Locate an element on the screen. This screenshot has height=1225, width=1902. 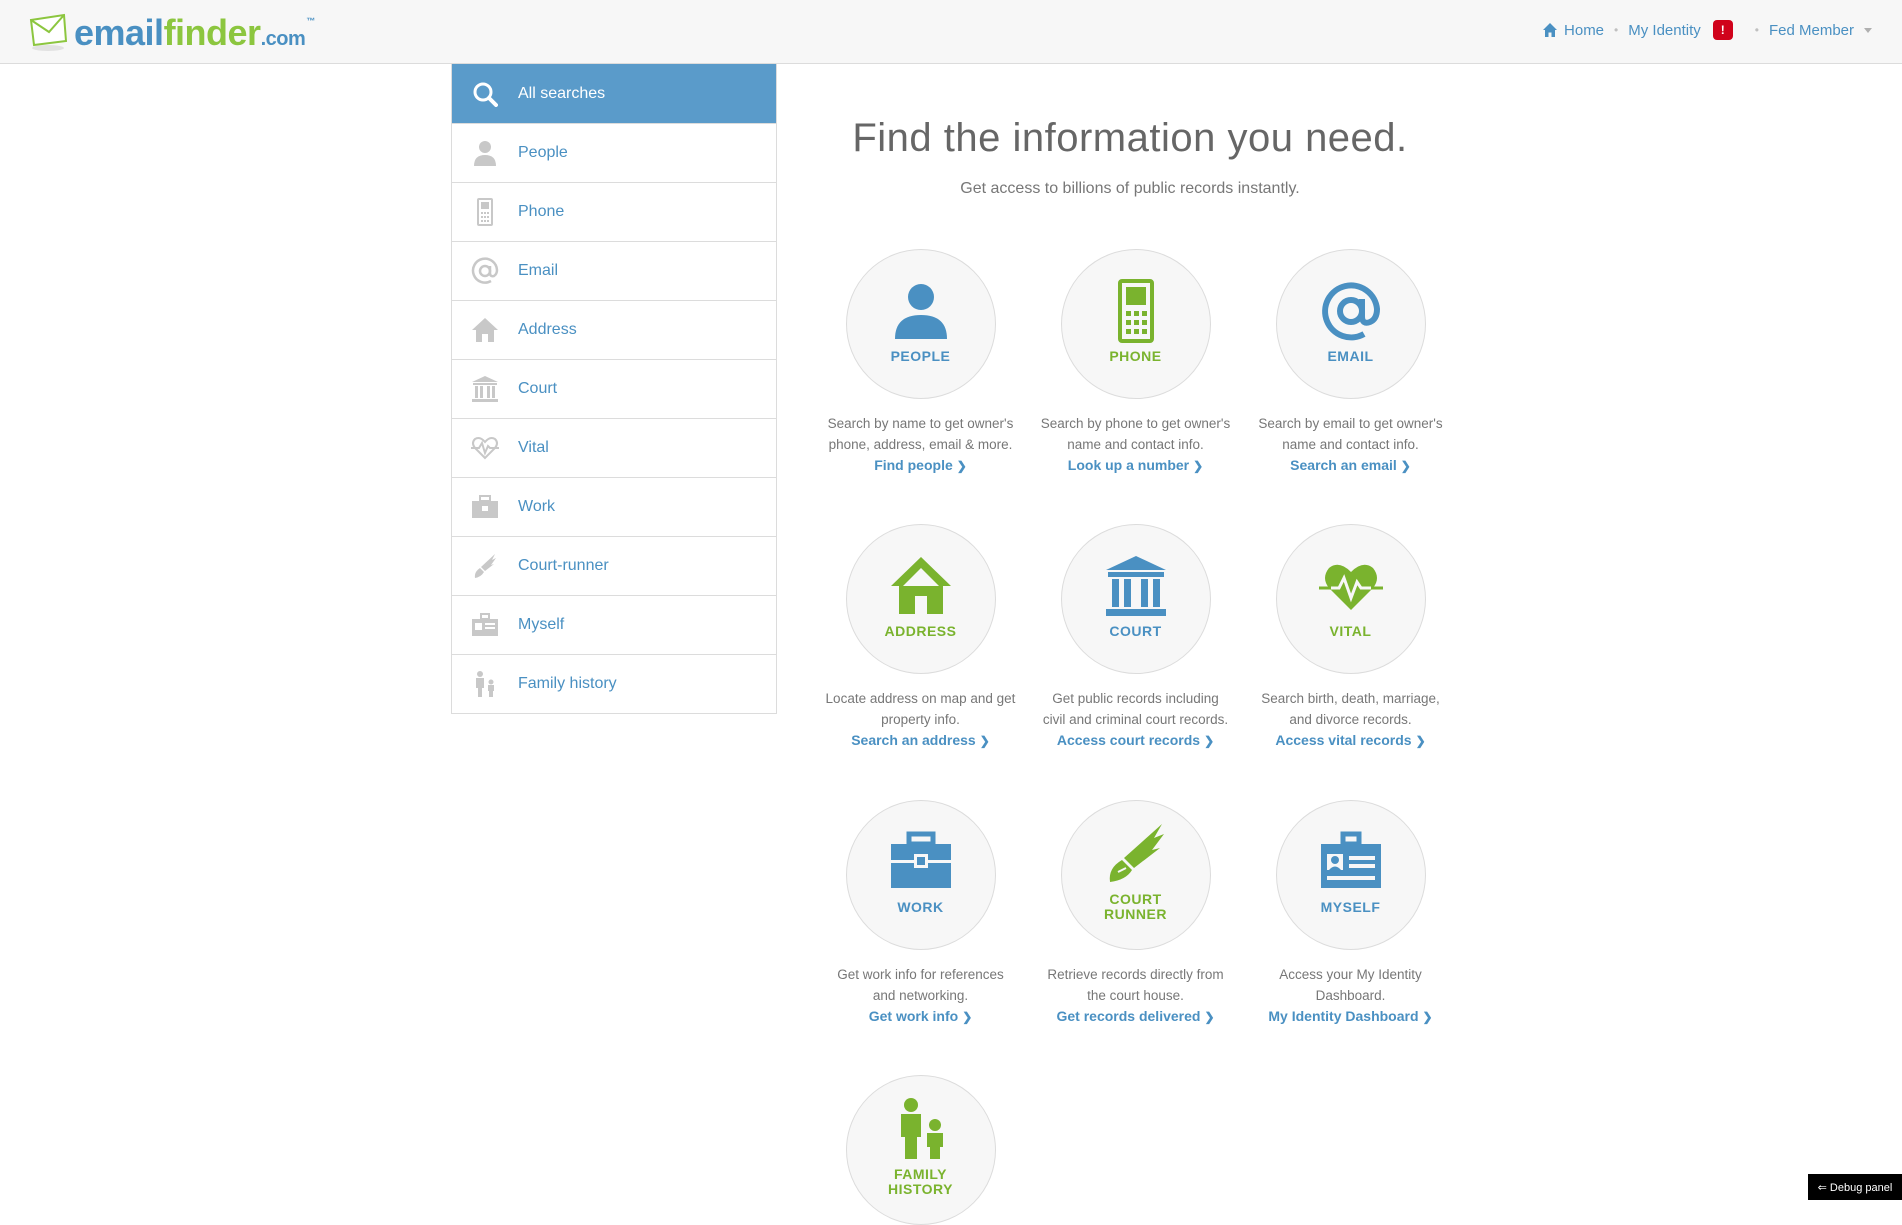
card-label: VITAL is located at coordinates (1351, 631).